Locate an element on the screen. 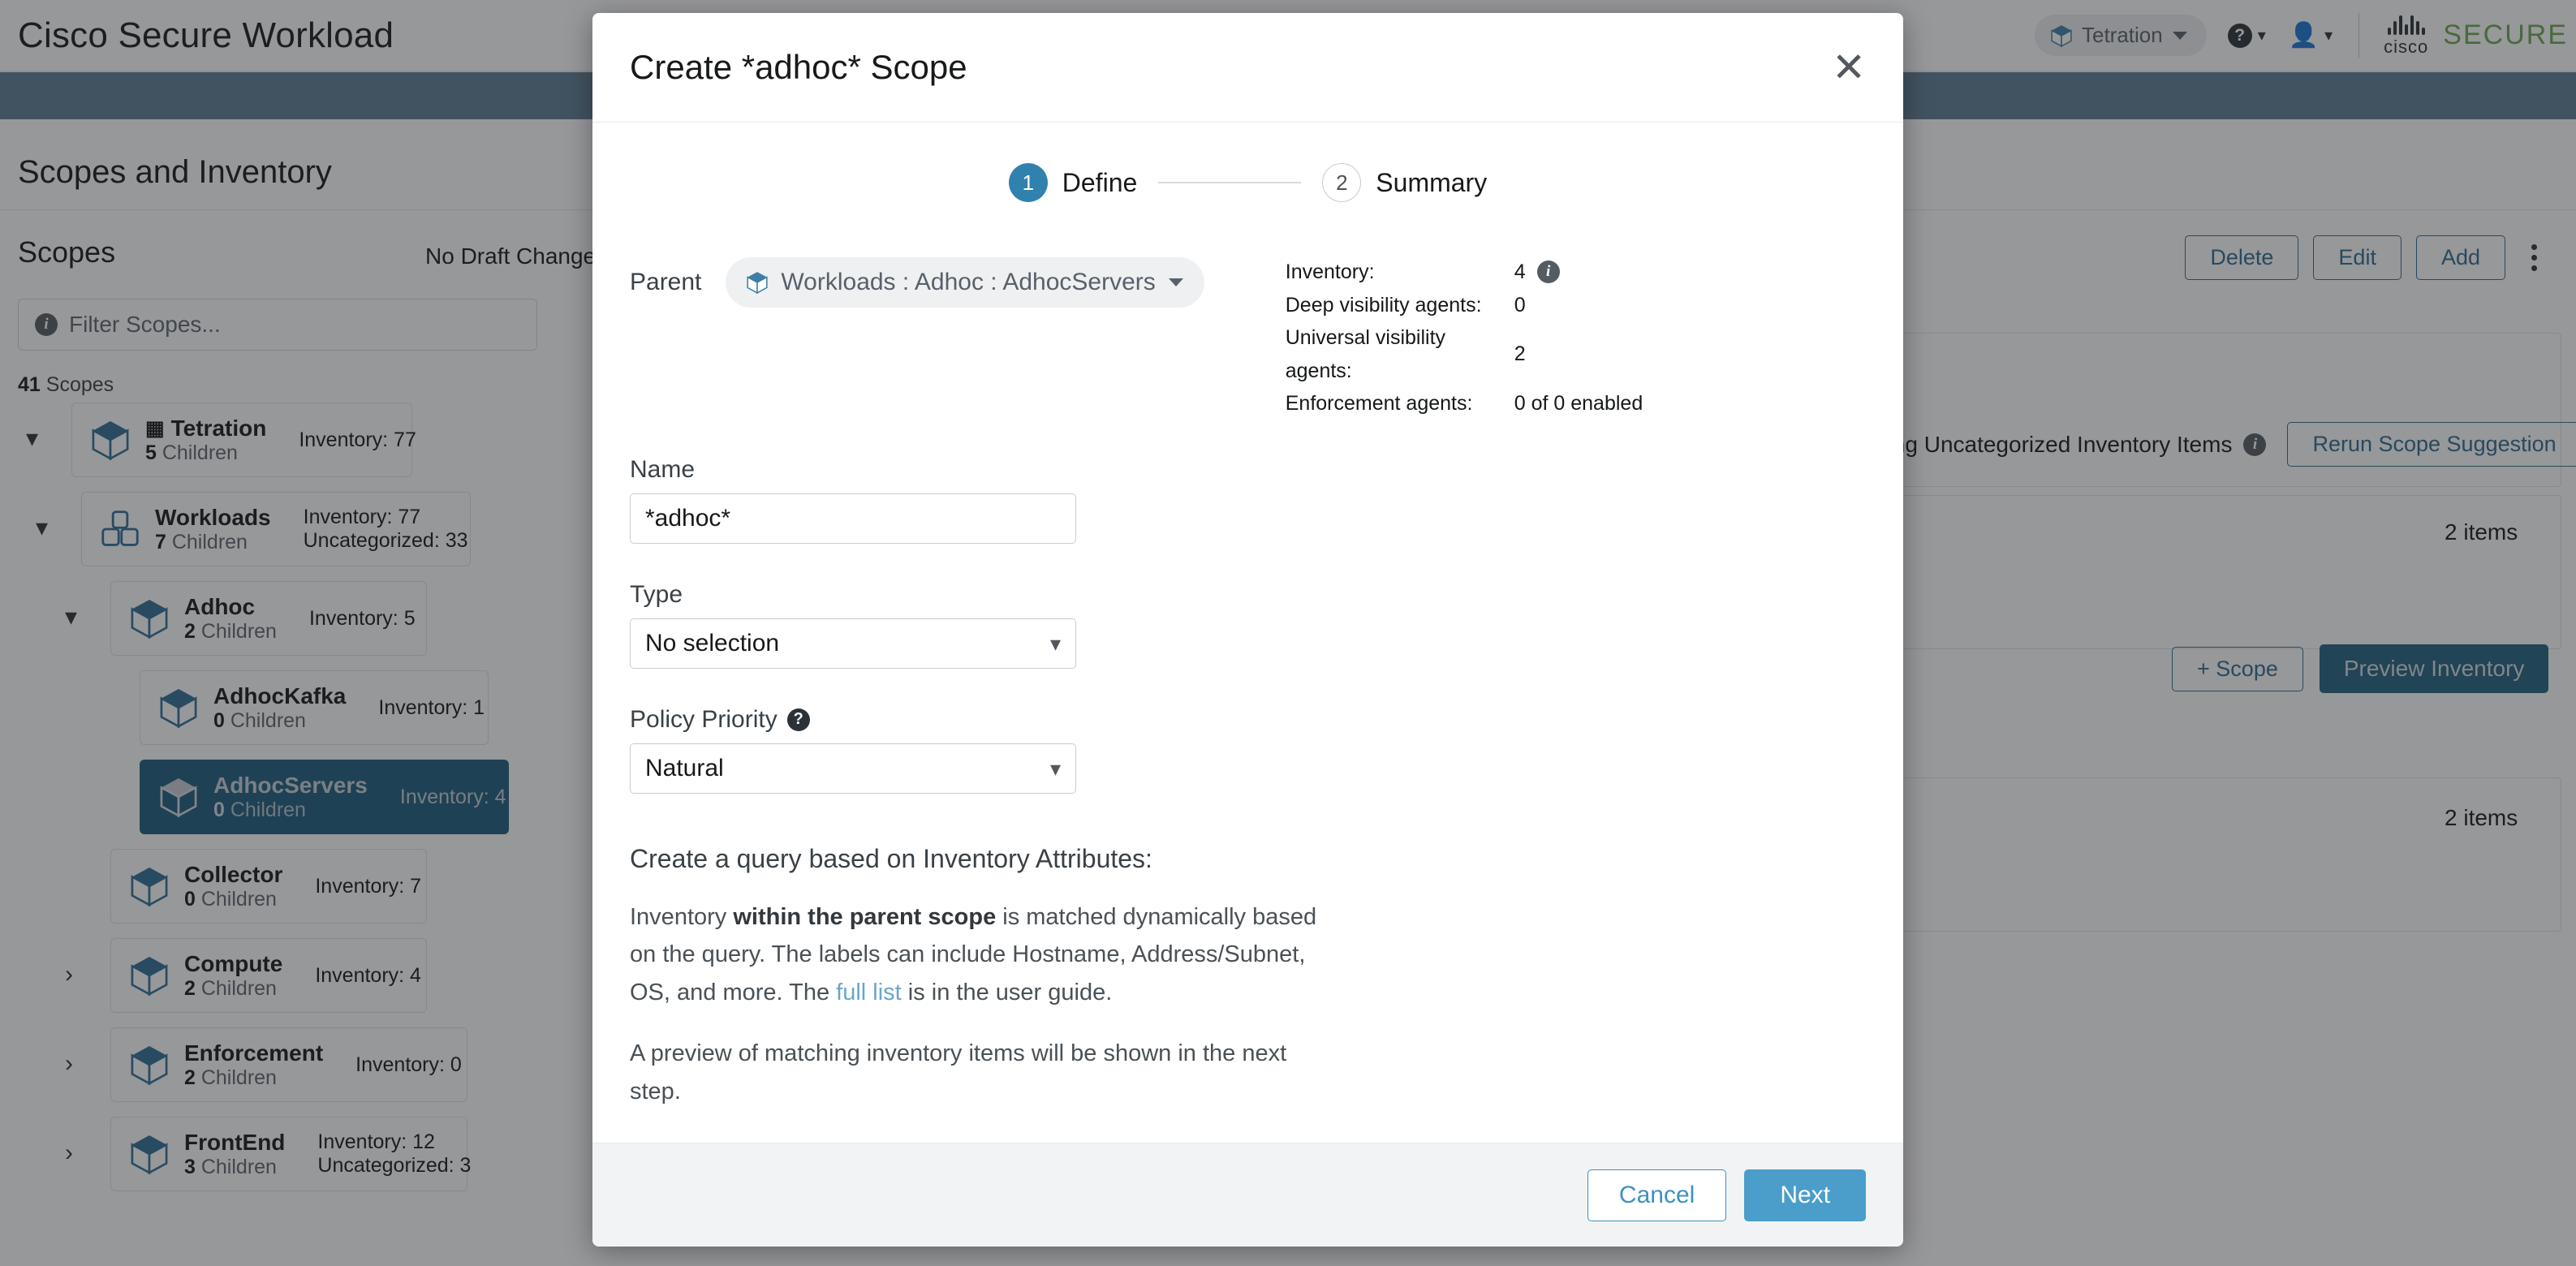 The image size is (2576, 1266). name-input: *adhoc* is located at coordinates (853, 518).